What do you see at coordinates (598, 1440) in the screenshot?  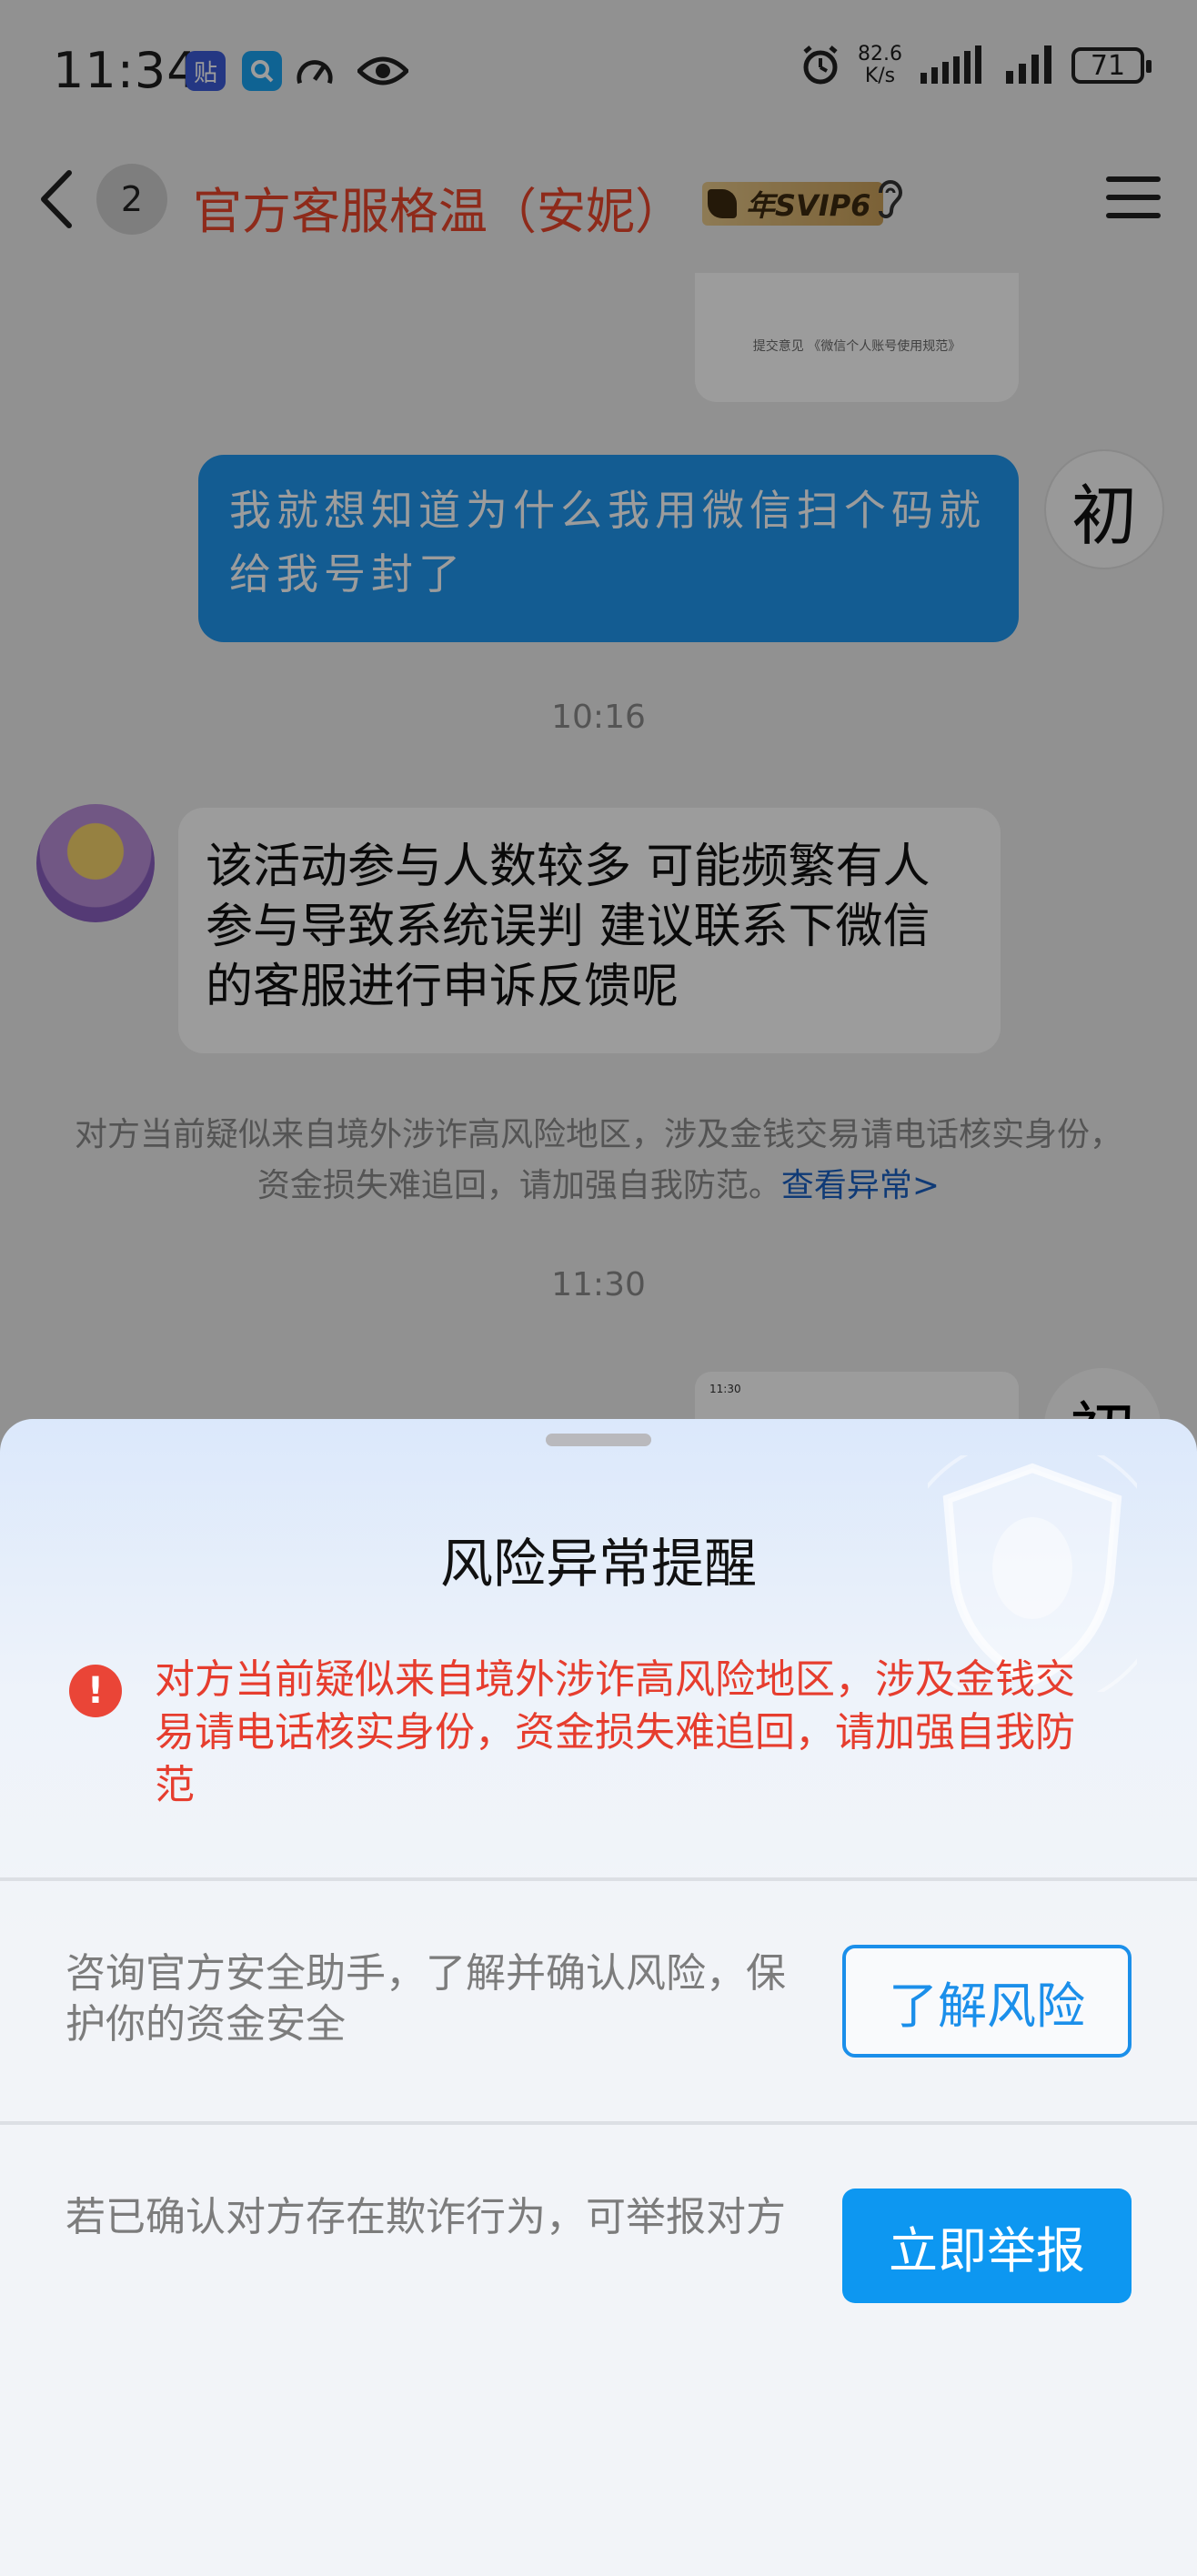 I see `sheet-drag-handle` at bounding box center [598, 1440].